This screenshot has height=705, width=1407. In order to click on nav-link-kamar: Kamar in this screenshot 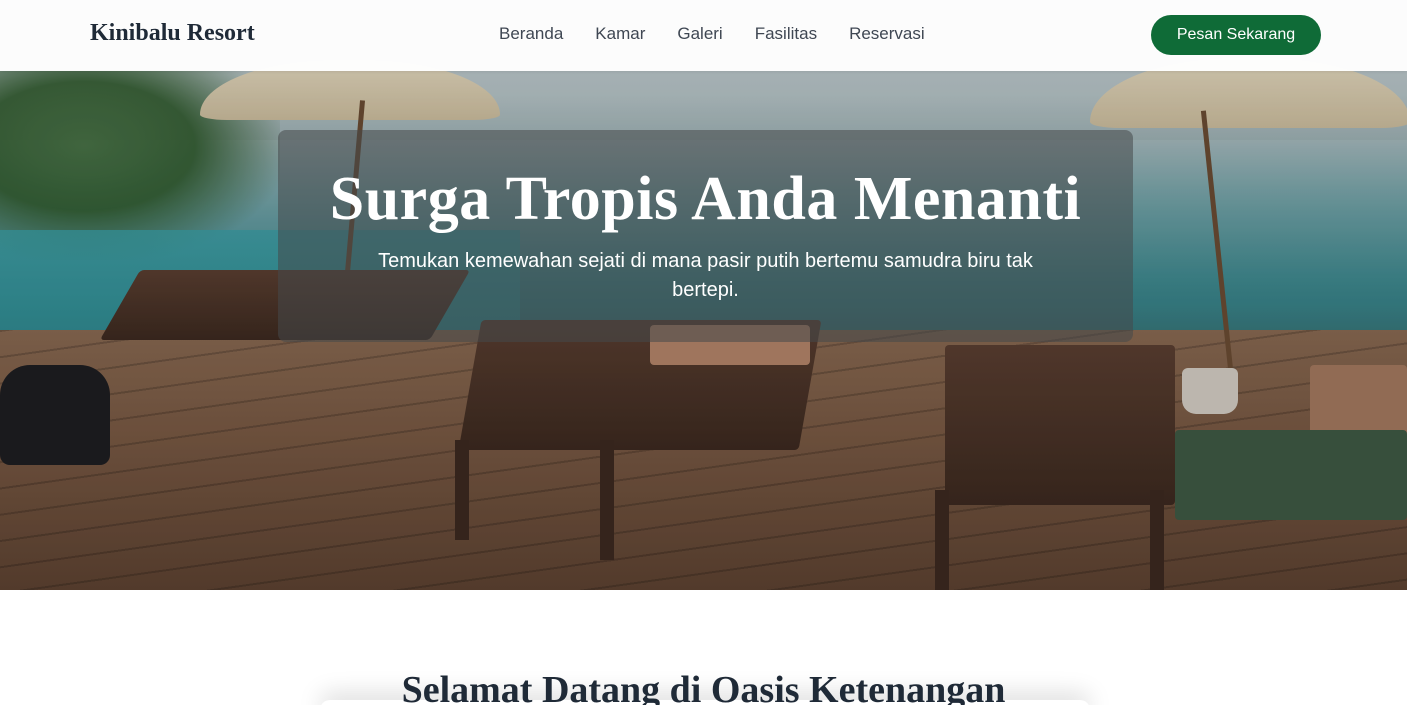, I will do `click(620, 34)`.